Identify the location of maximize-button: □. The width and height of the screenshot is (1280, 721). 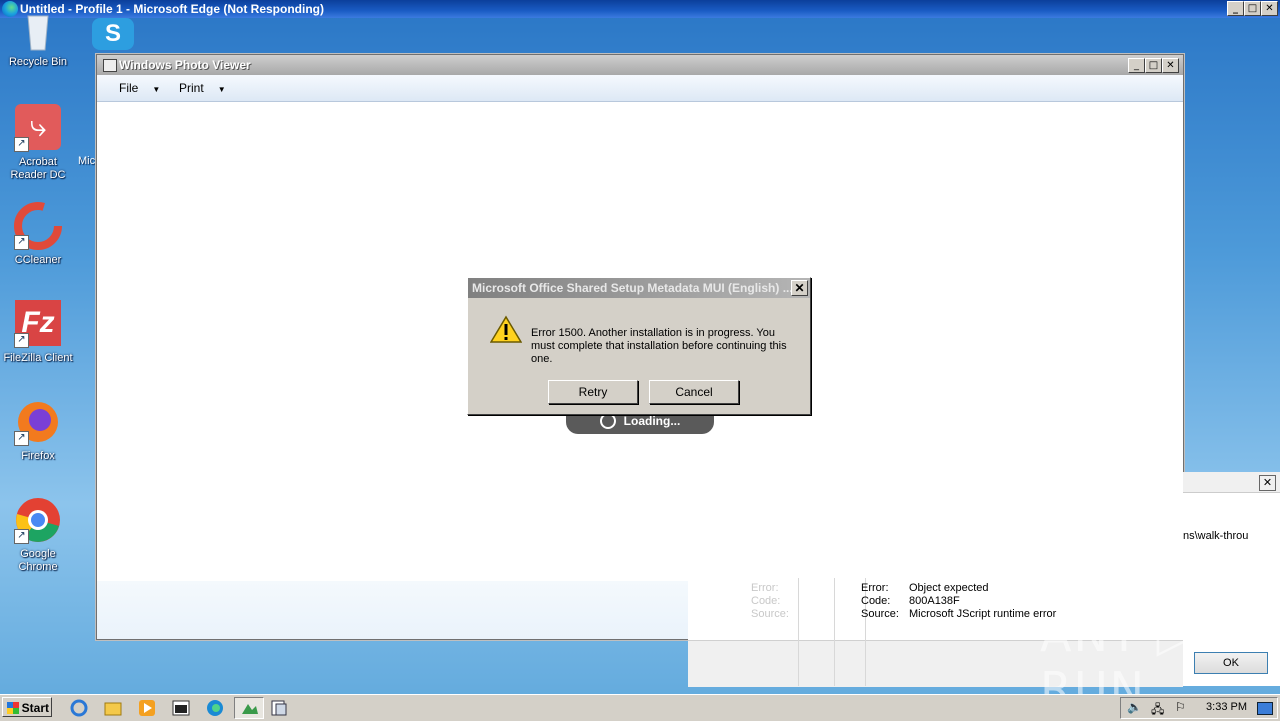
(1252, 8).